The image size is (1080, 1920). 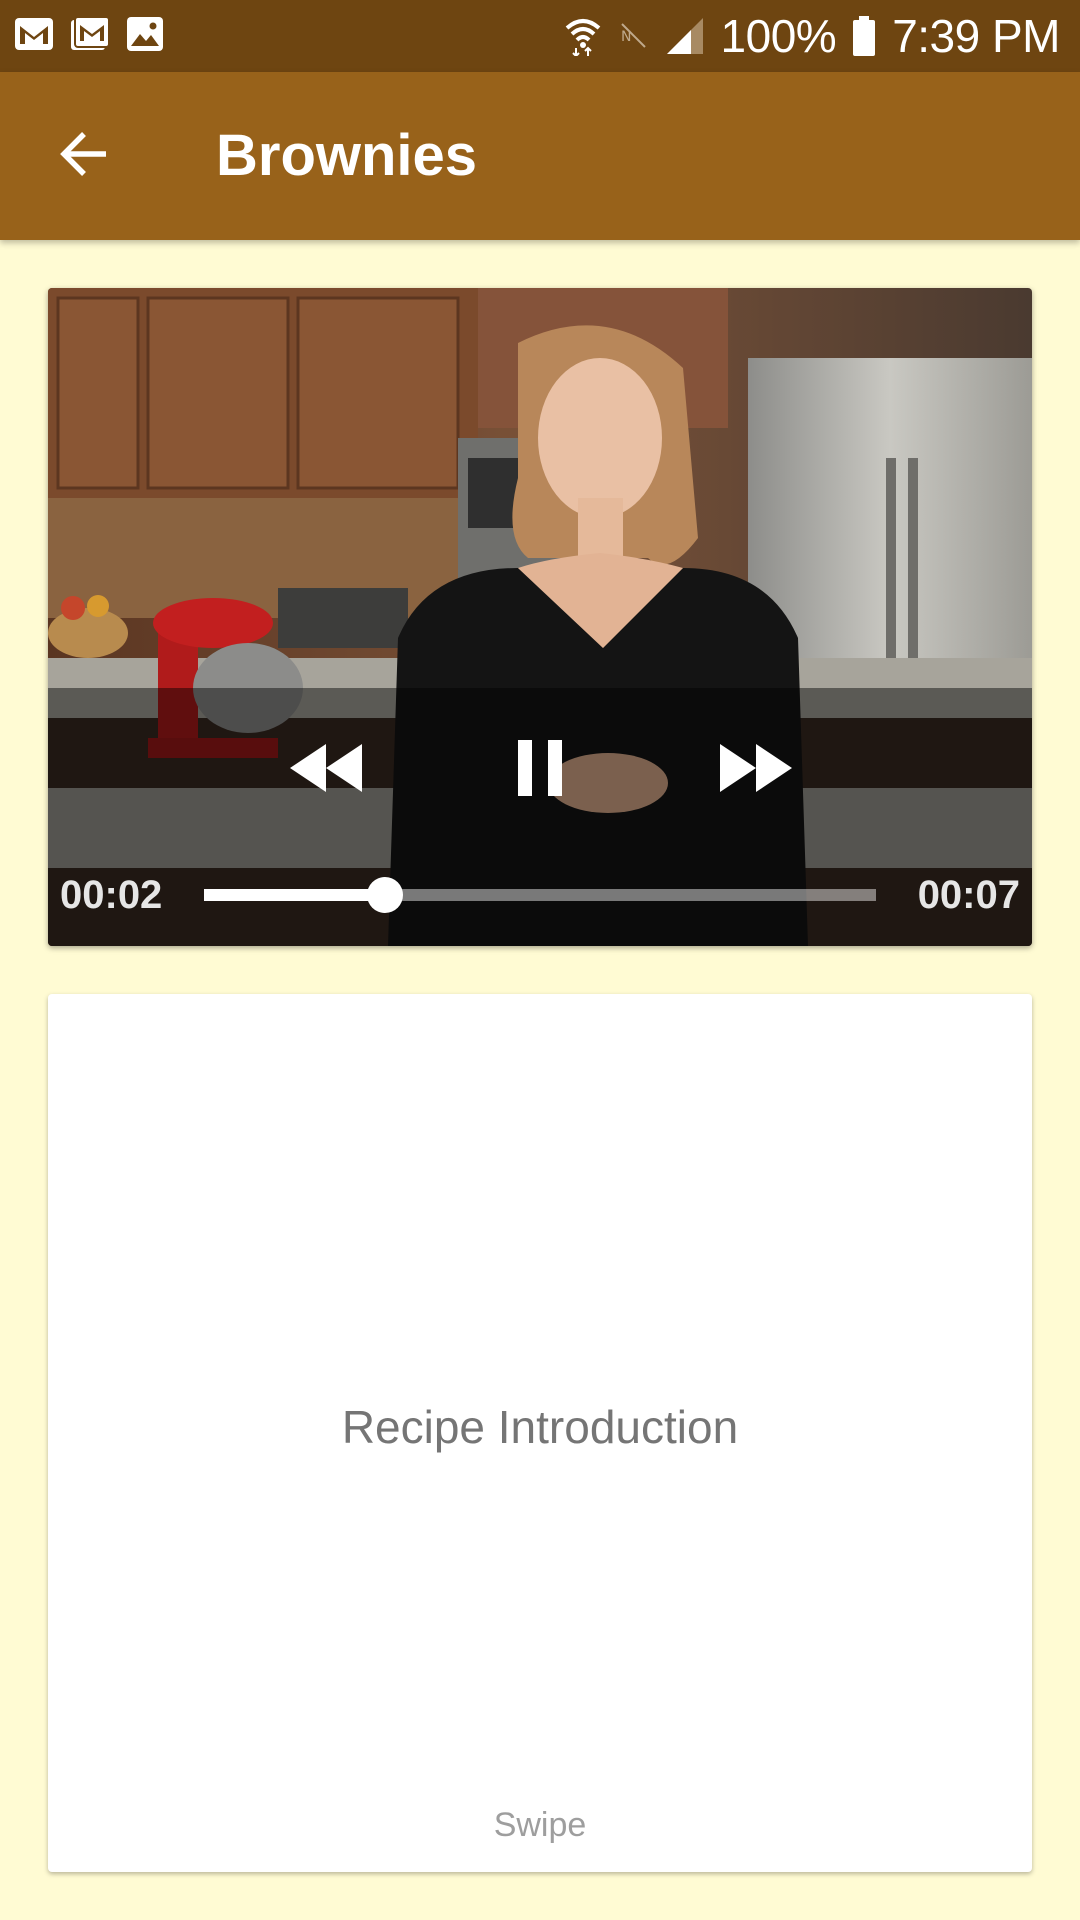 What do you see at coordinates (540, 817) in the screenshot?
I see `player-controls: 00:02 00:07` at bounding box center [540, 817].